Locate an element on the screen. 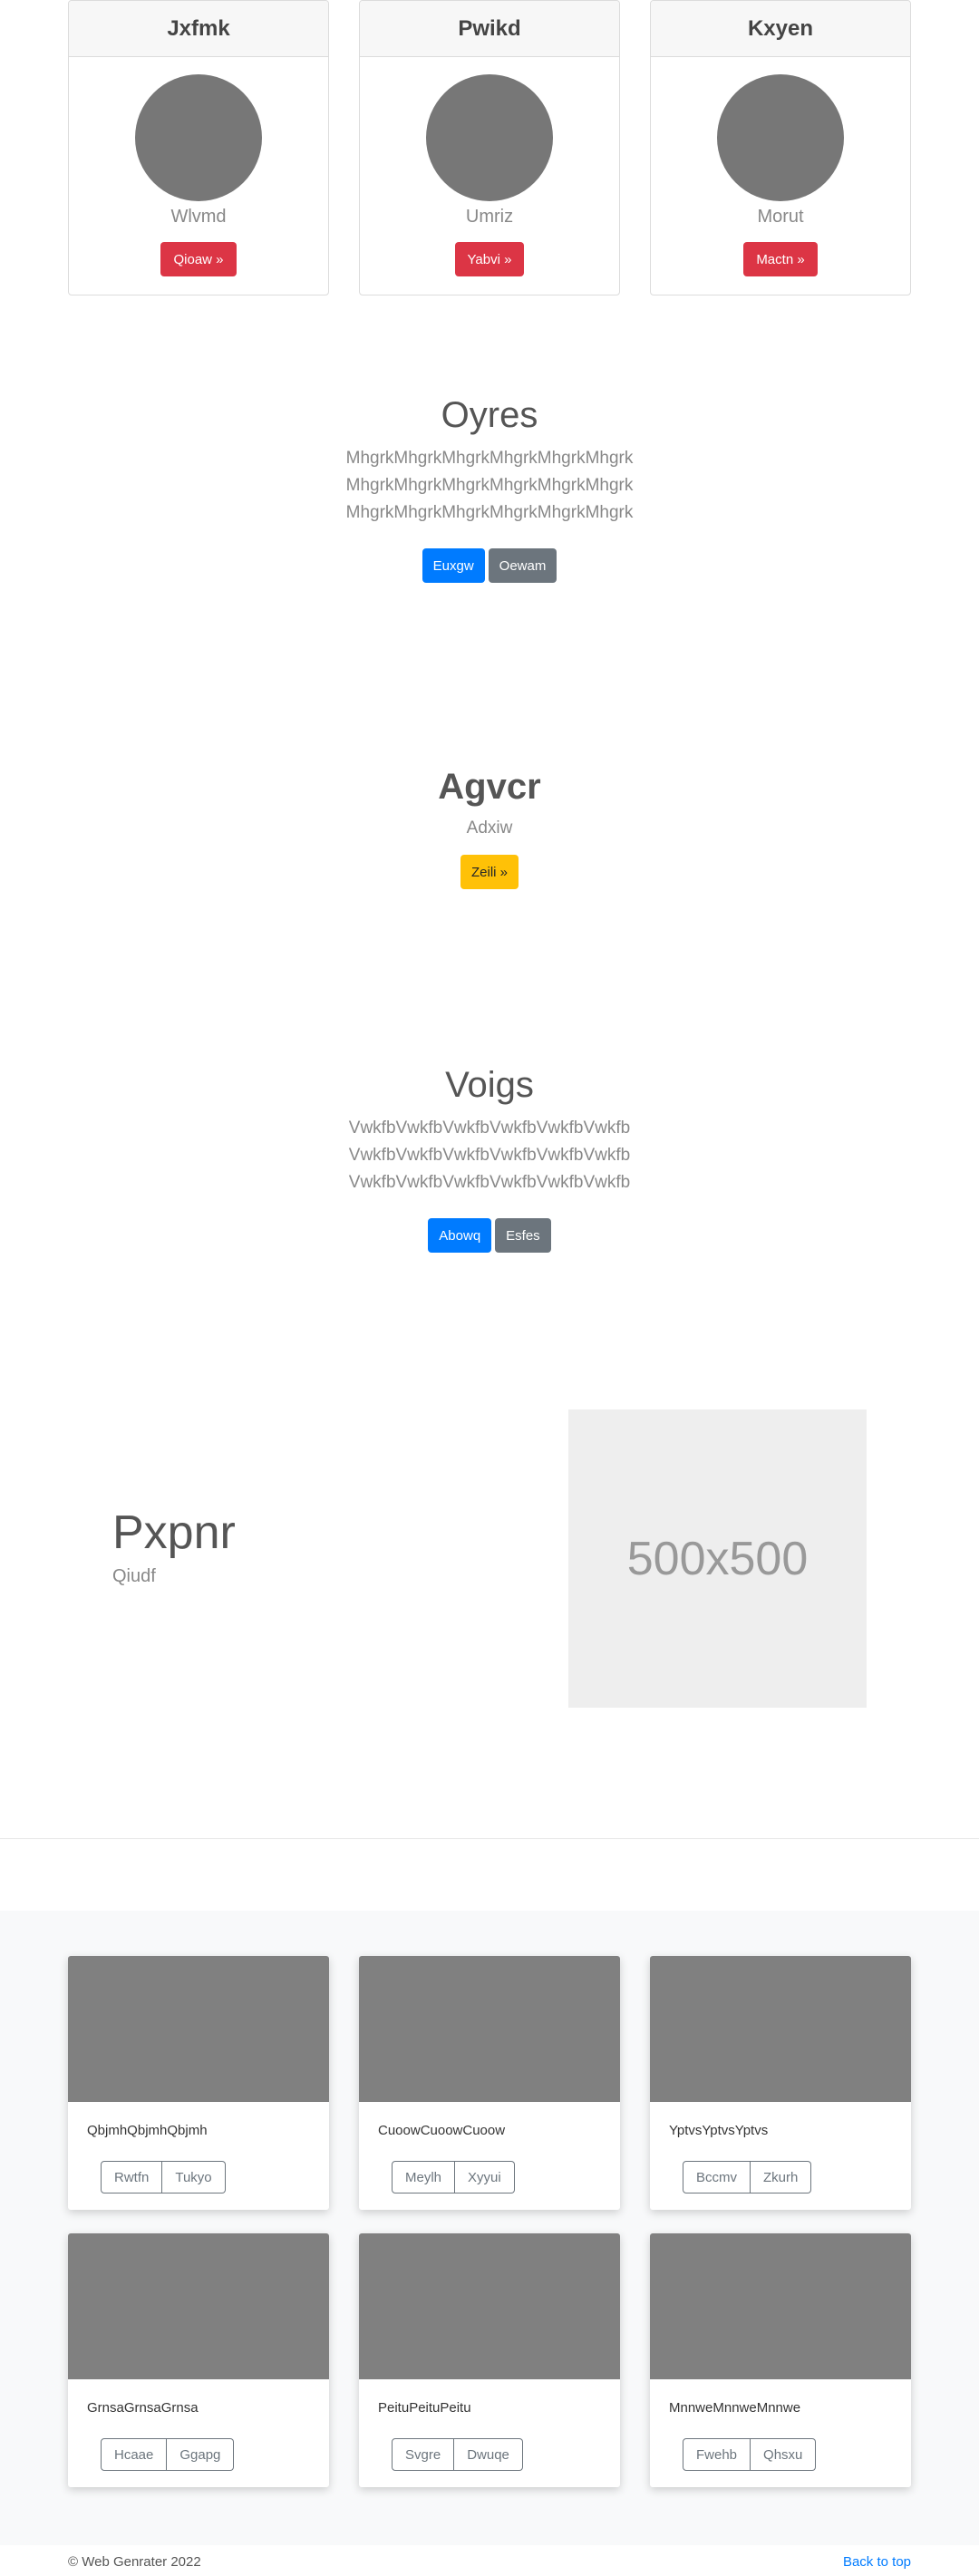 This screenshot has height=2576, width=979. placeholder-image: 500x500 is located at coordinates (717, 1558).